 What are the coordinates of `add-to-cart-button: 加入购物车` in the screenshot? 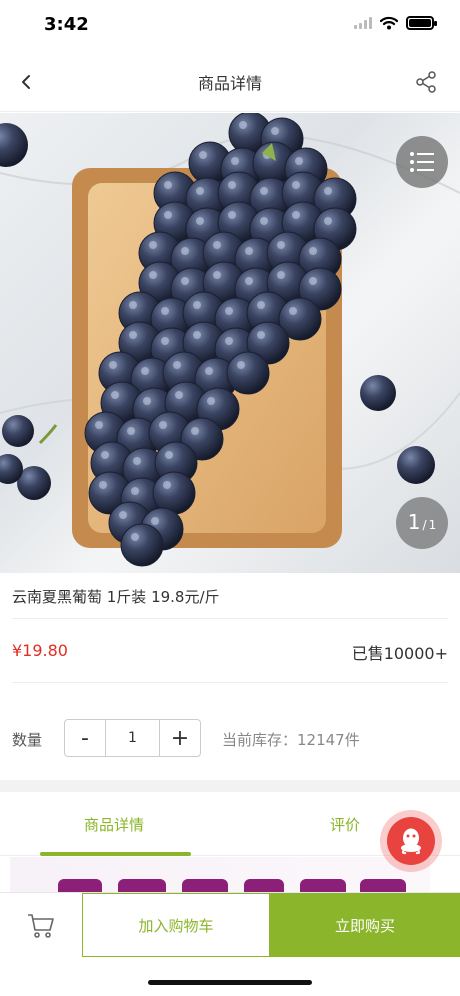 It's located at (176, 925).